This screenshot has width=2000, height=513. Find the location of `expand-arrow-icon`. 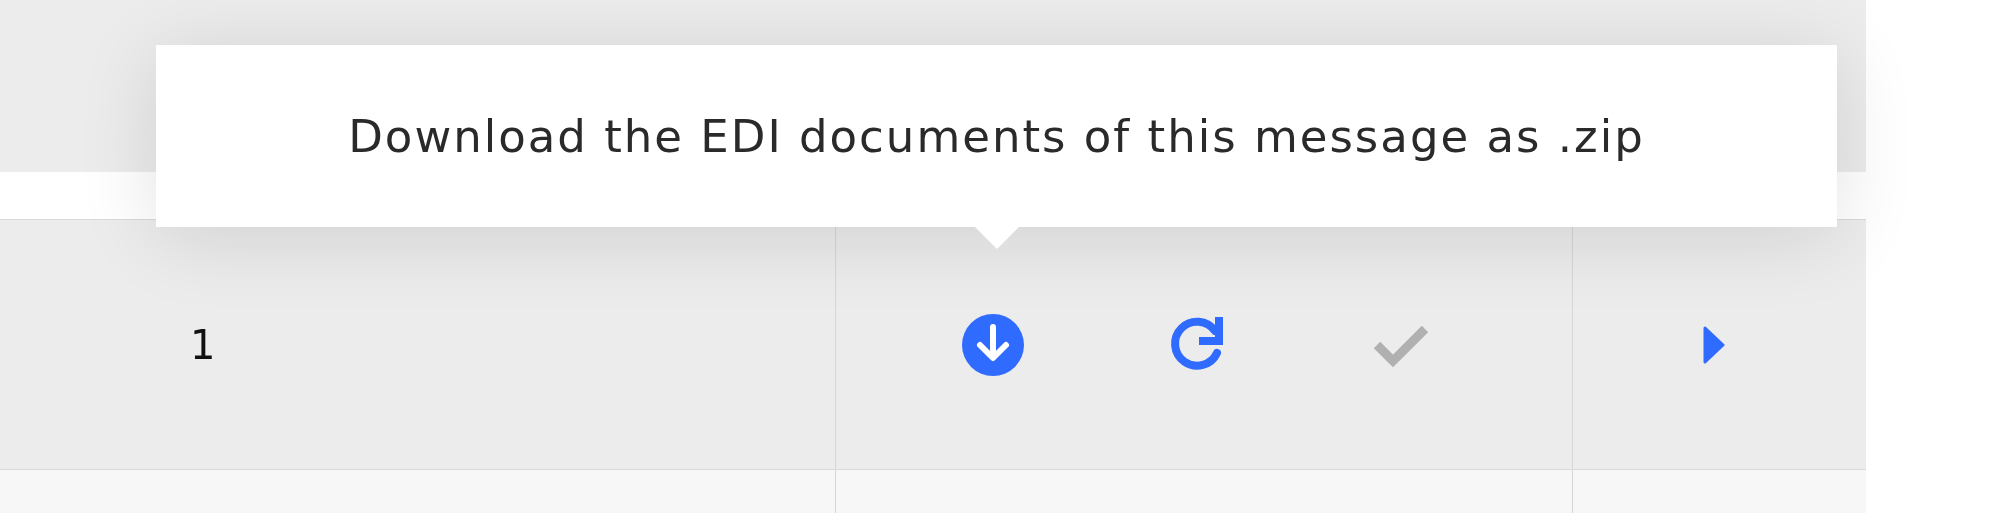

expand-arrow-icon is located at coordinates (1714, 344).